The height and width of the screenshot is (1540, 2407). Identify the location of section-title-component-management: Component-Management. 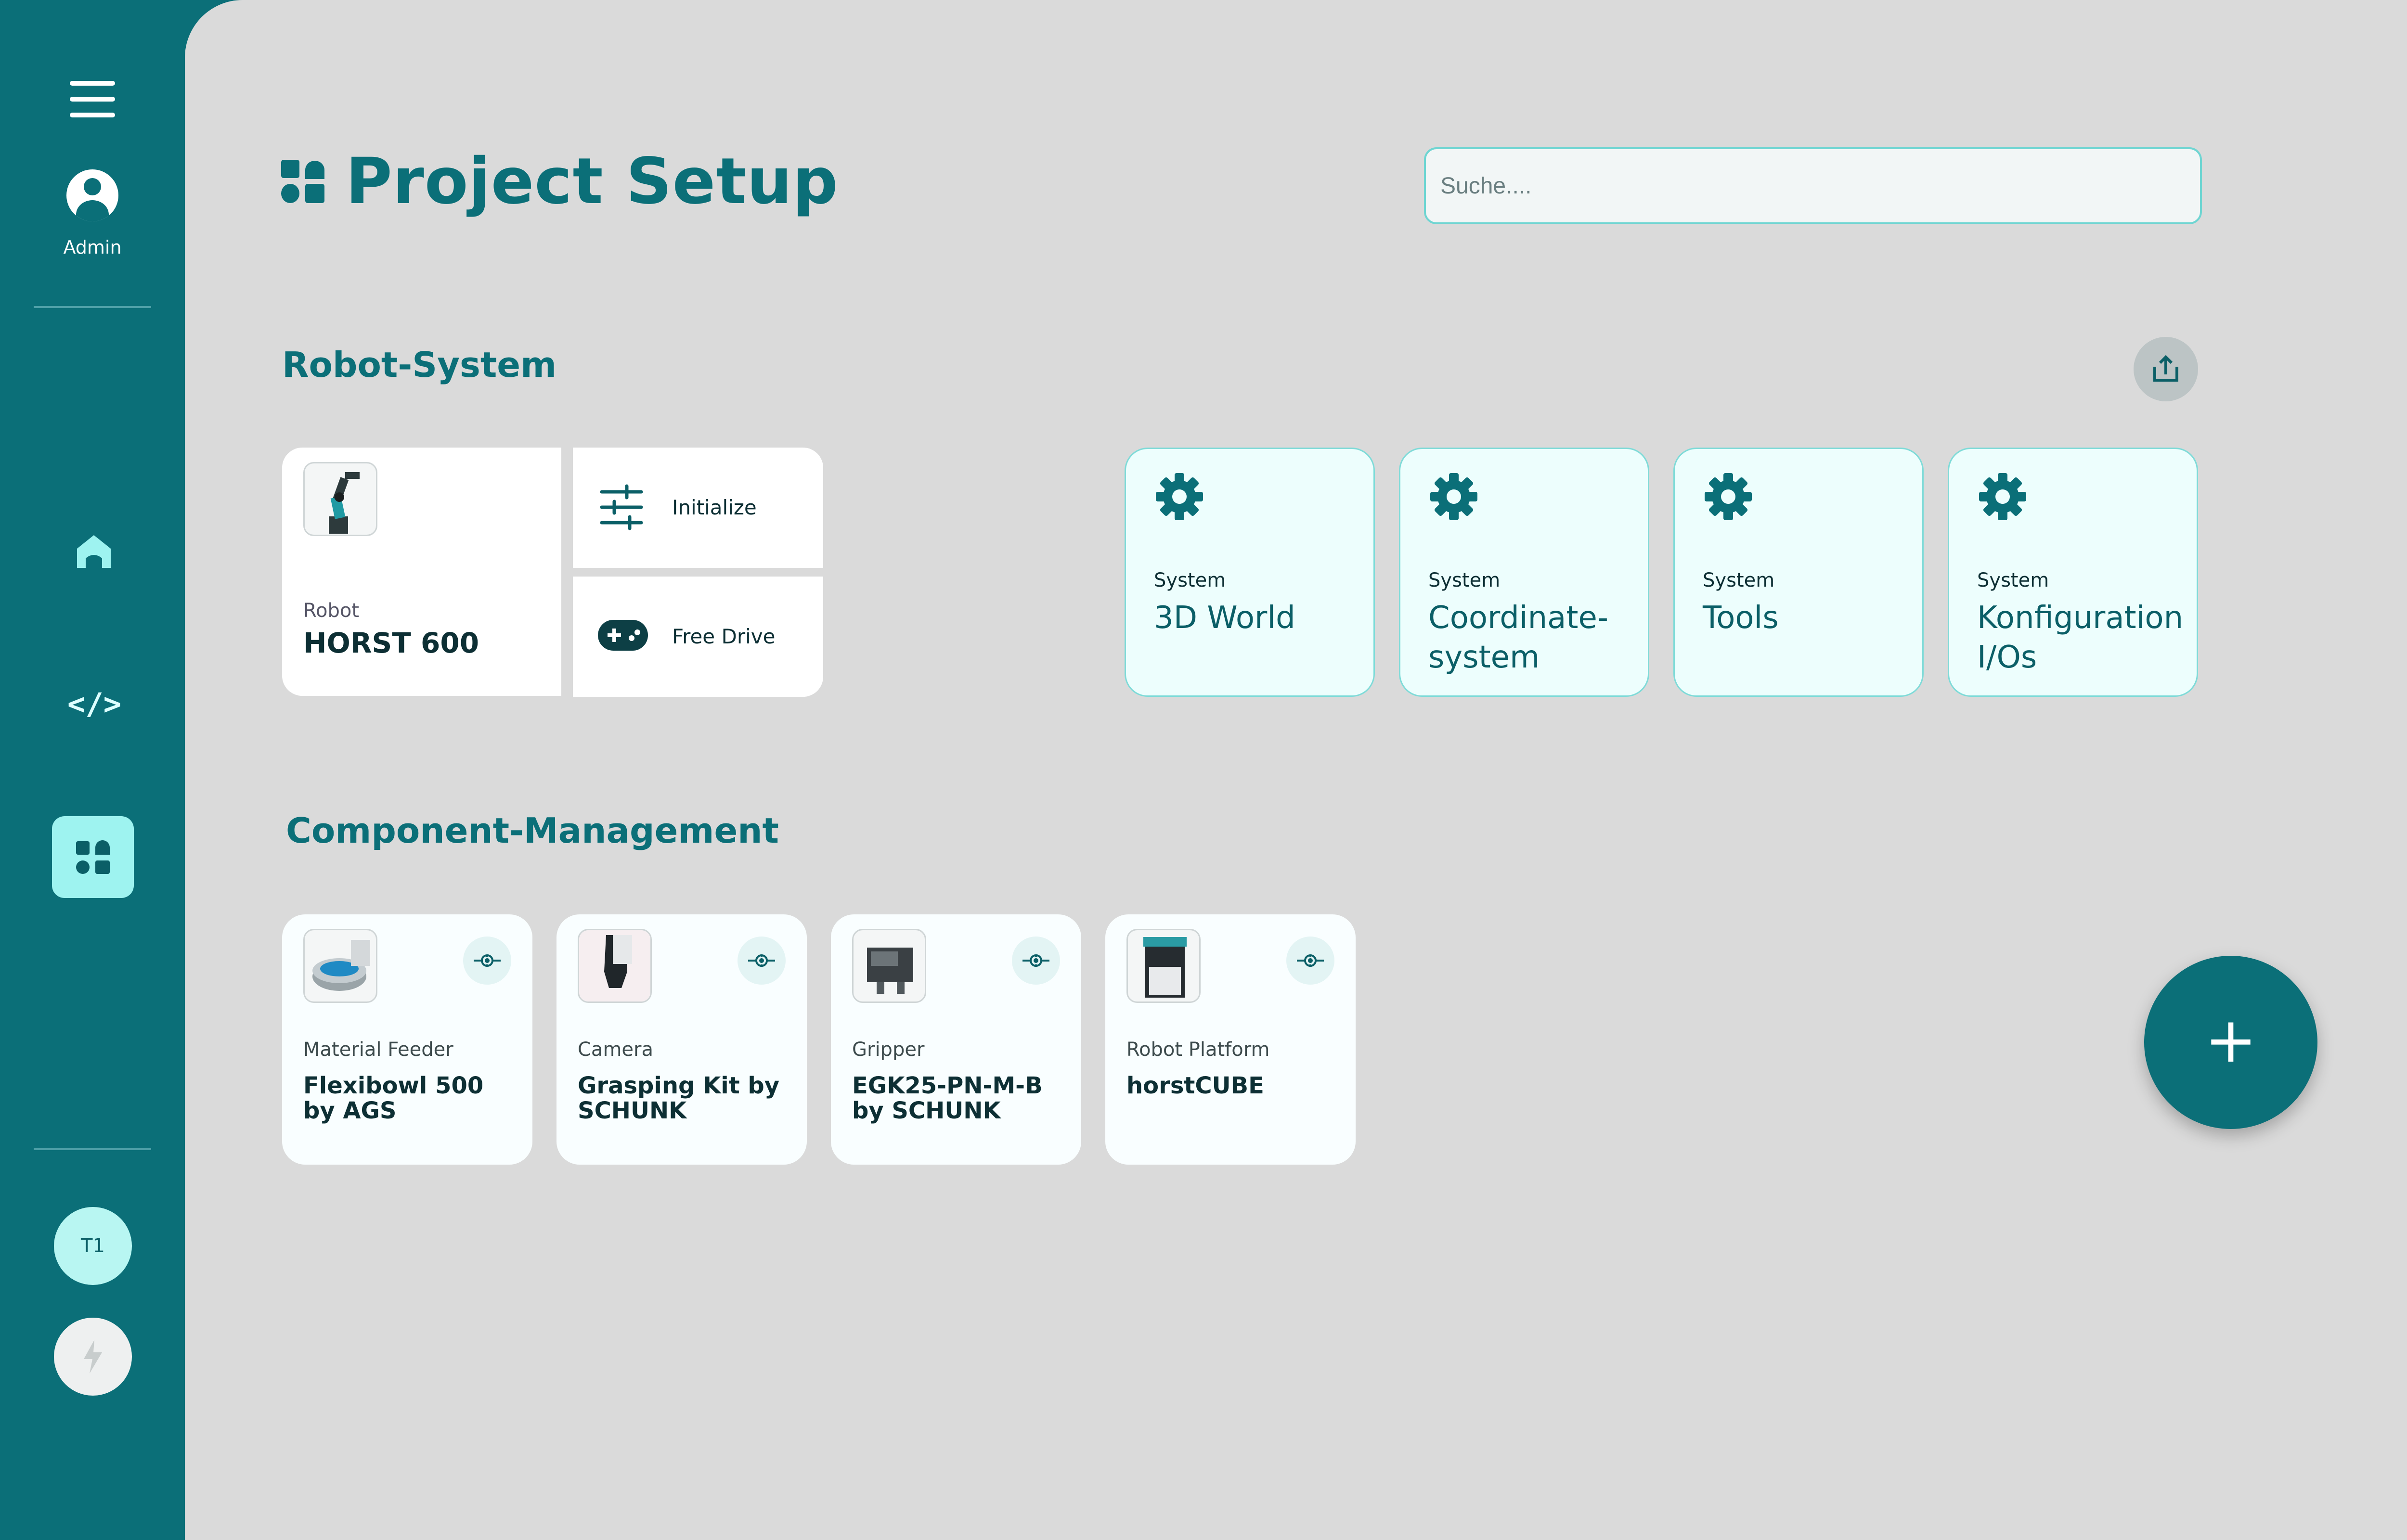
(532, 830).